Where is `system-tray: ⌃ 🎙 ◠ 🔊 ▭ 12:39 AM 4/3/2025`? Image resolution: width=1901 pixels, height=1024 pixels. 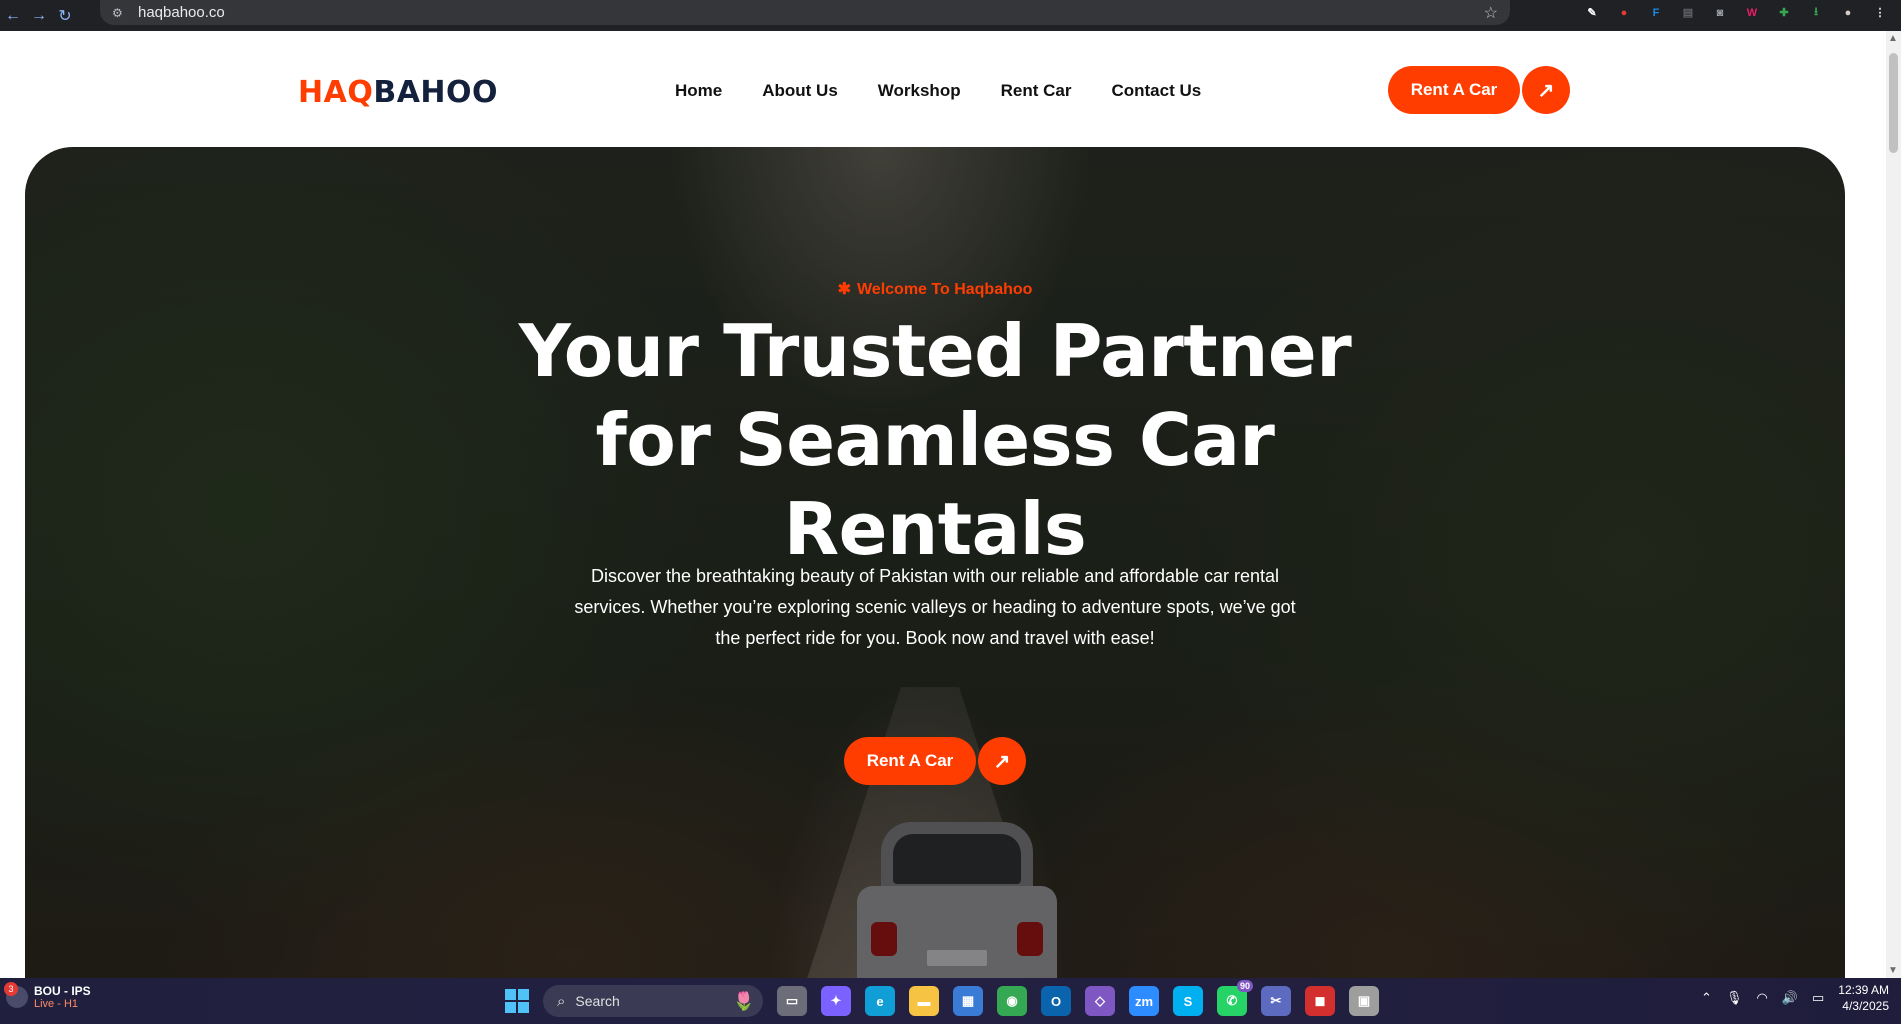 system-tray: ⌃ 🎙 ◠ 🔊 ▭ 12:39 AM 4/3/2025 is located at coordinates (1795, 998).